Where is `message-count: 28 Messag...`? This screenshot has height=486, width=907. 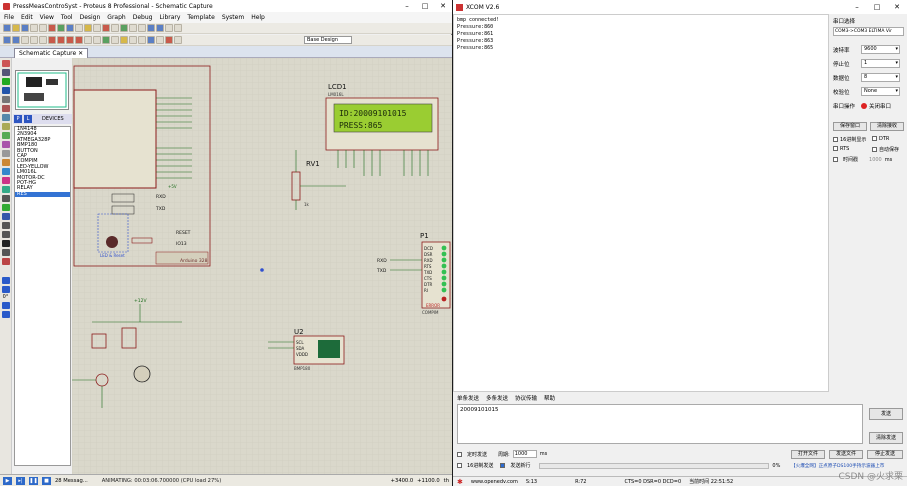
message-count: 28 Messag... is located at coordinates (71, 481).